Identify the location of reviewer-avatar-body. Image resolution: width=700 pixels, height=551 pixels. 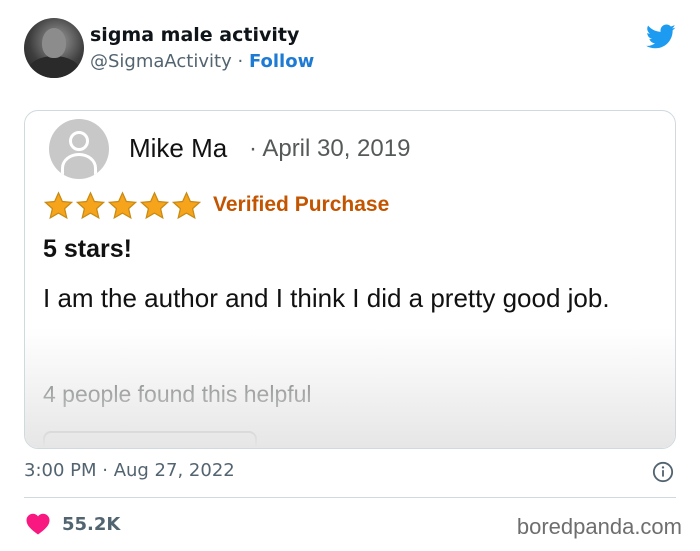
(79, 166).